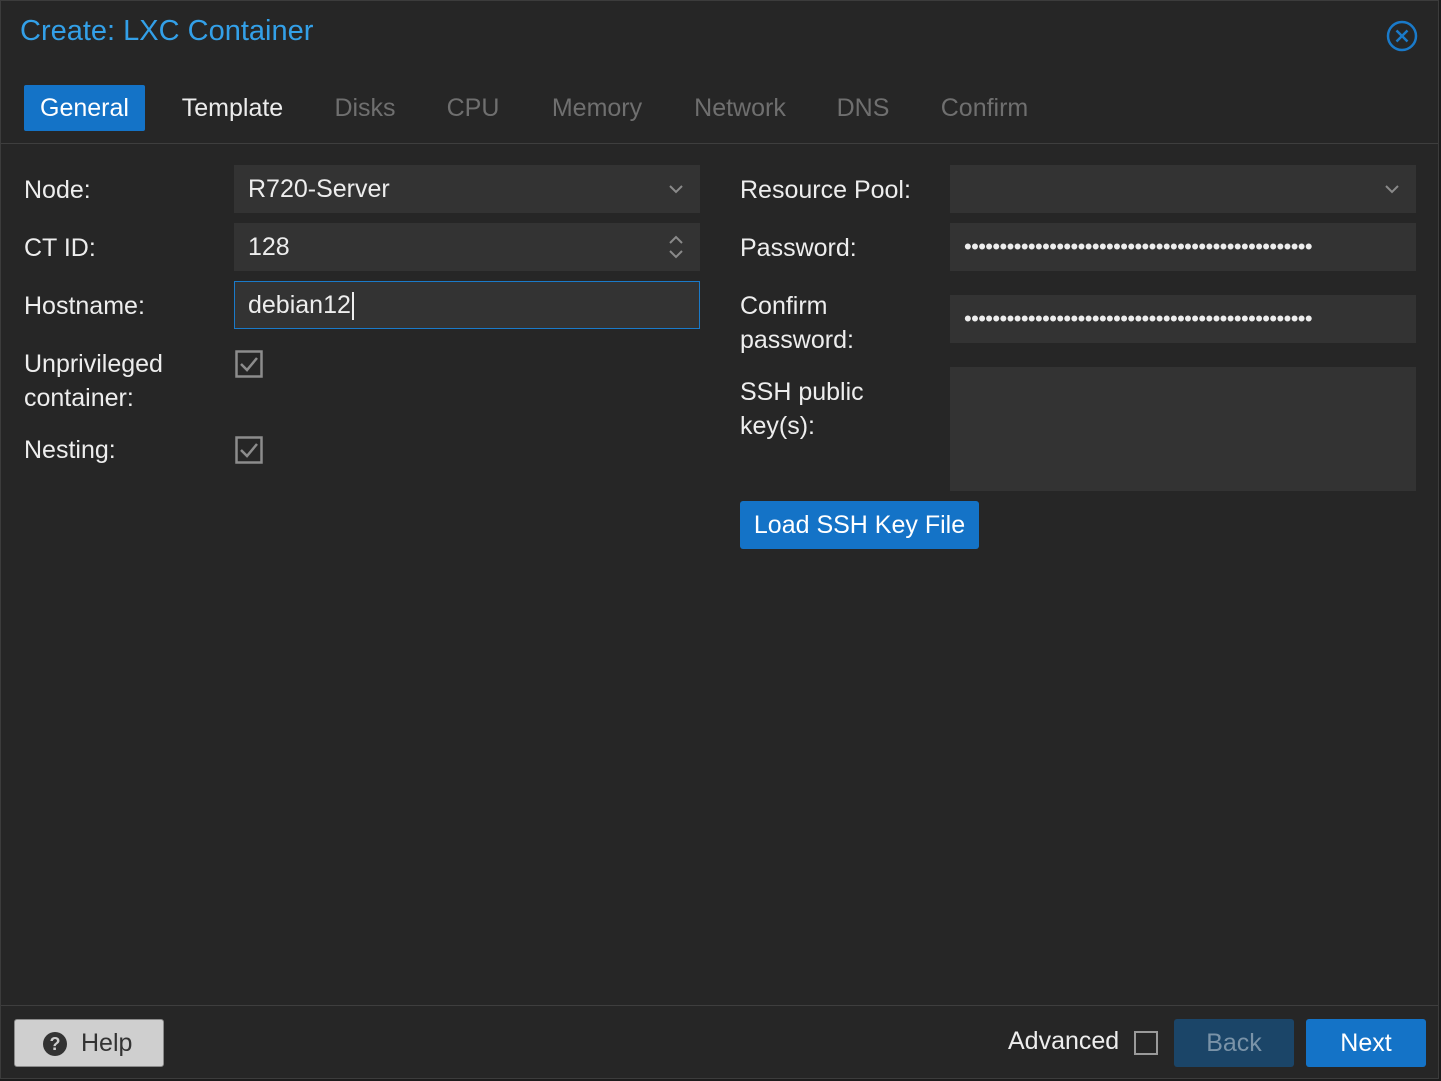  I want to click on footer-divider, so click(719, 1005).